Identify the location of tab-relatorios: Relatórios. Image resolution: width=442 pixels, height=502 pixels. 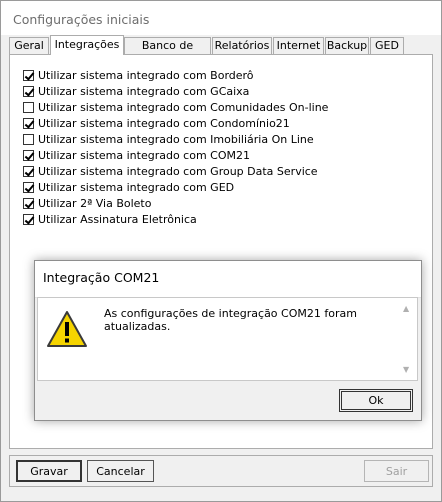
(242, 45).